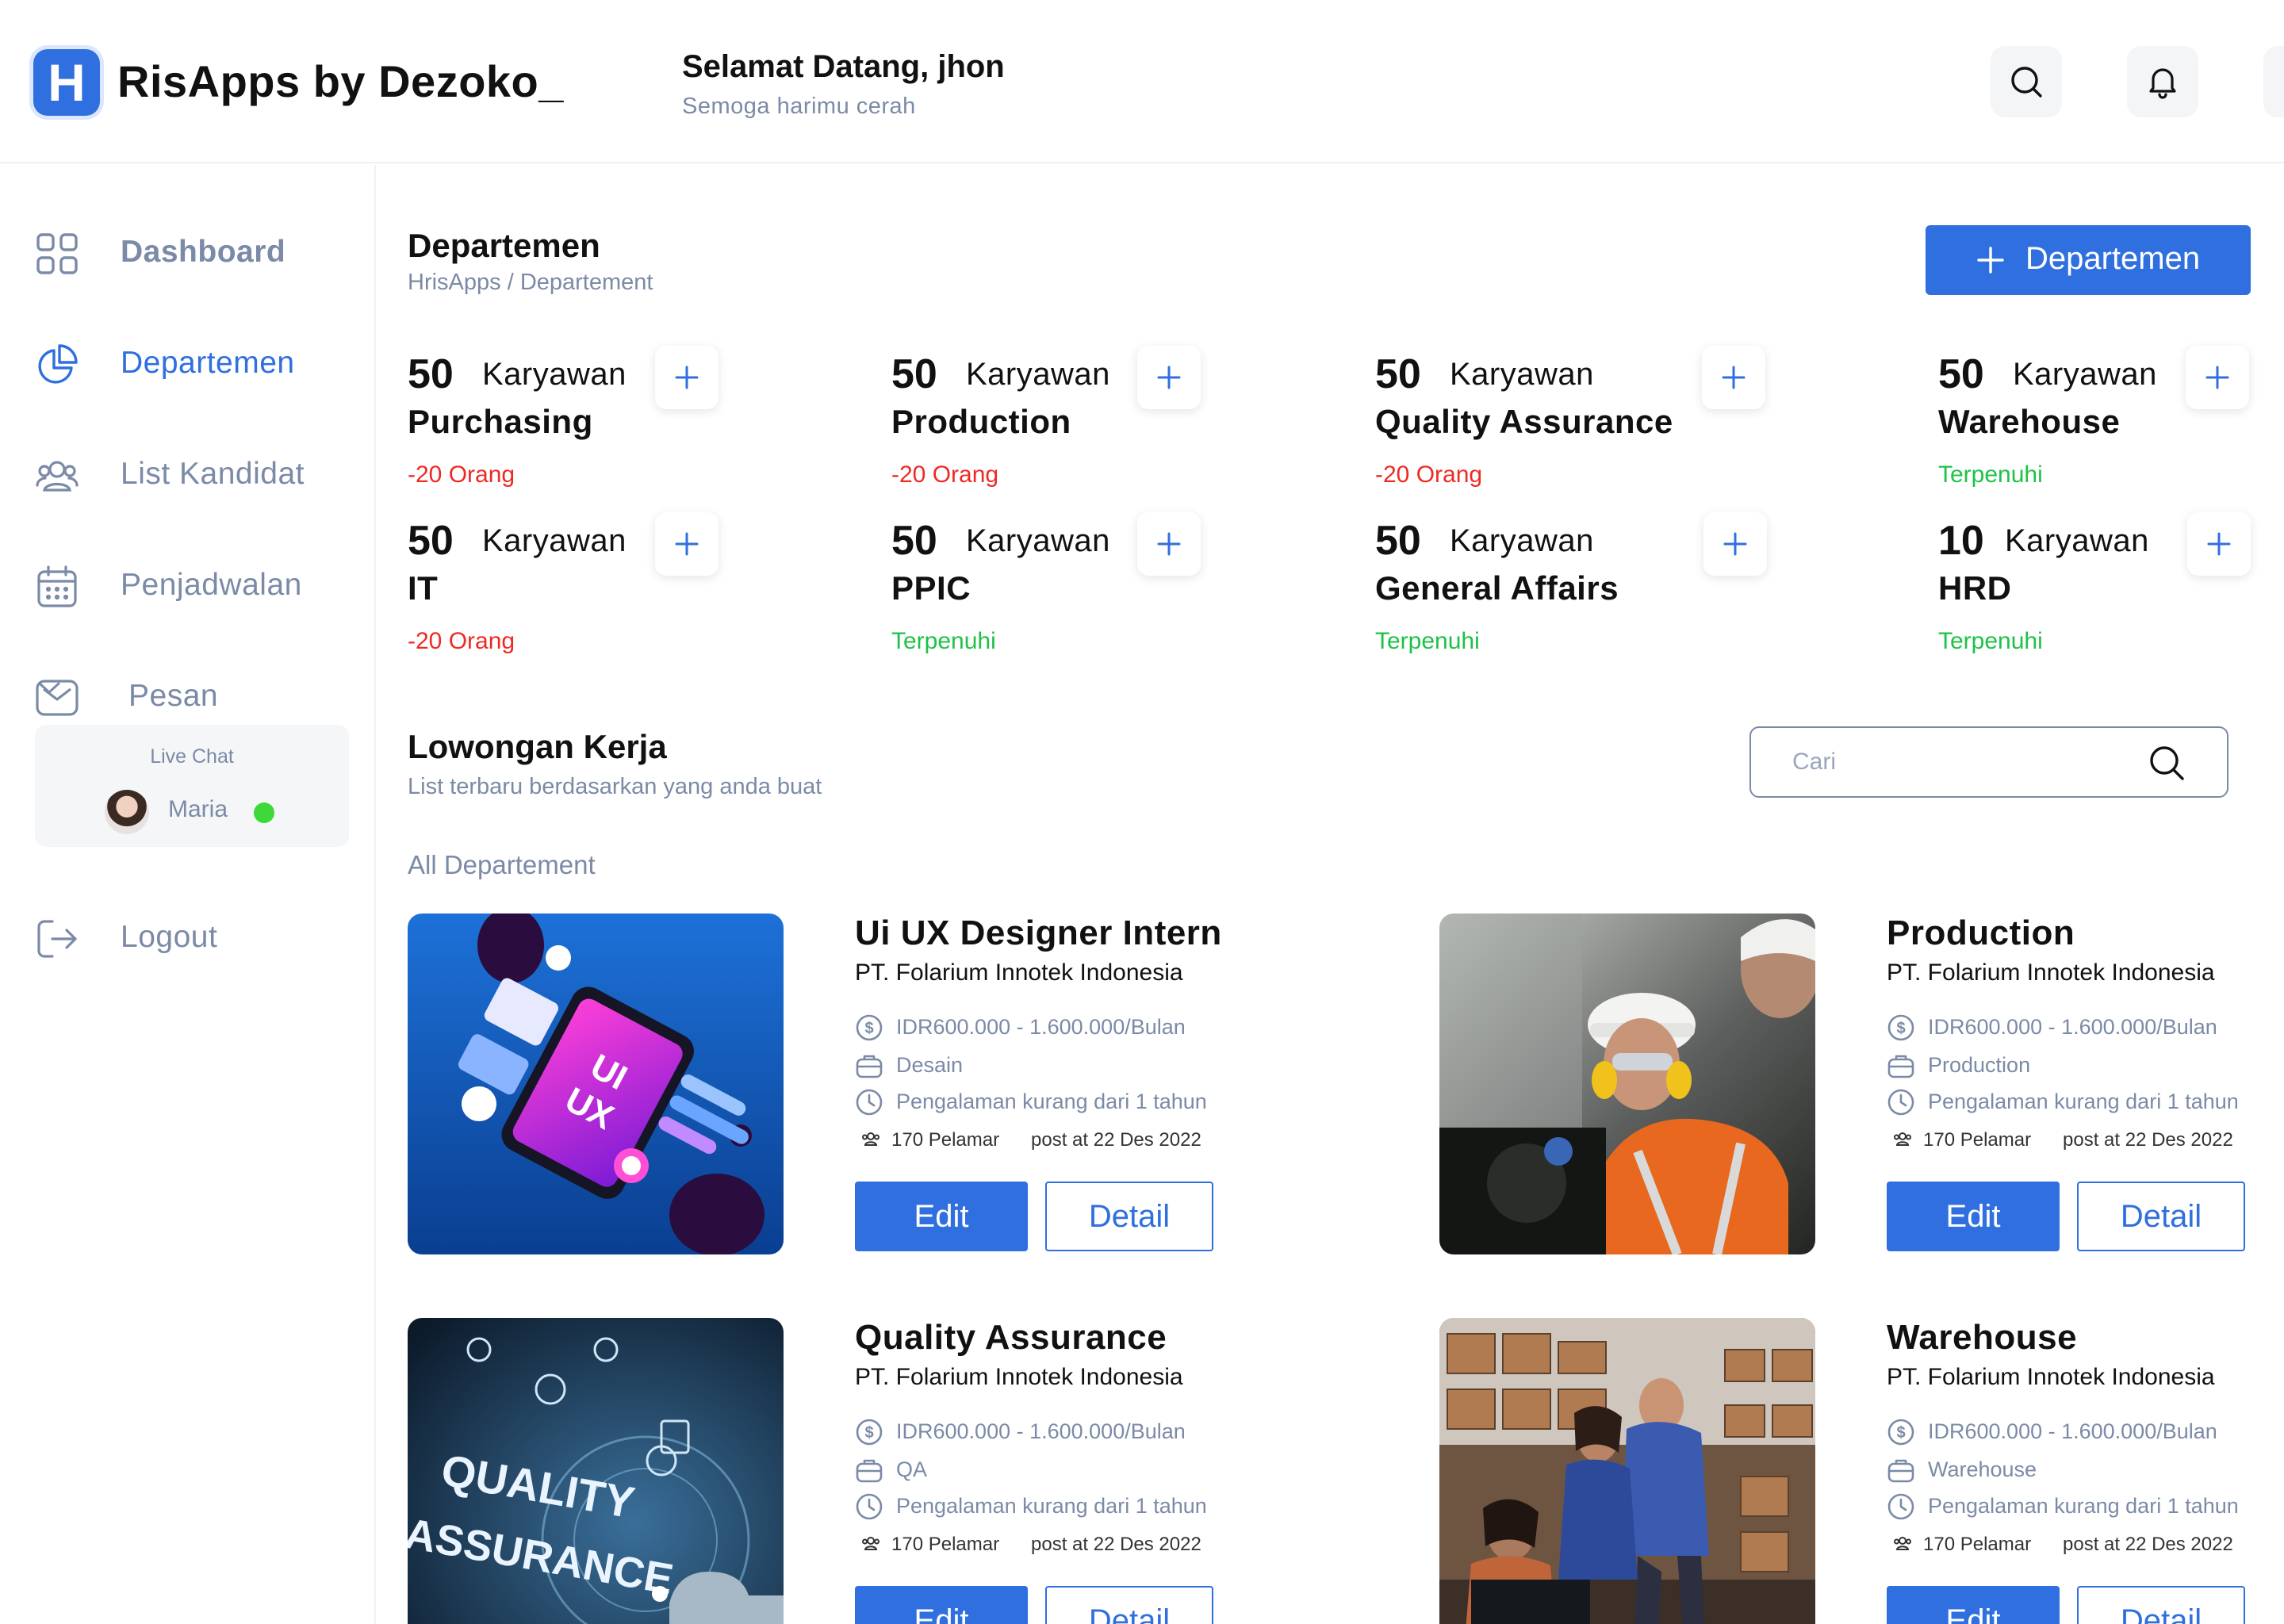  Describe the element at coordinates (57, 253) in the screenshot. I see `grid-icon` at that location.